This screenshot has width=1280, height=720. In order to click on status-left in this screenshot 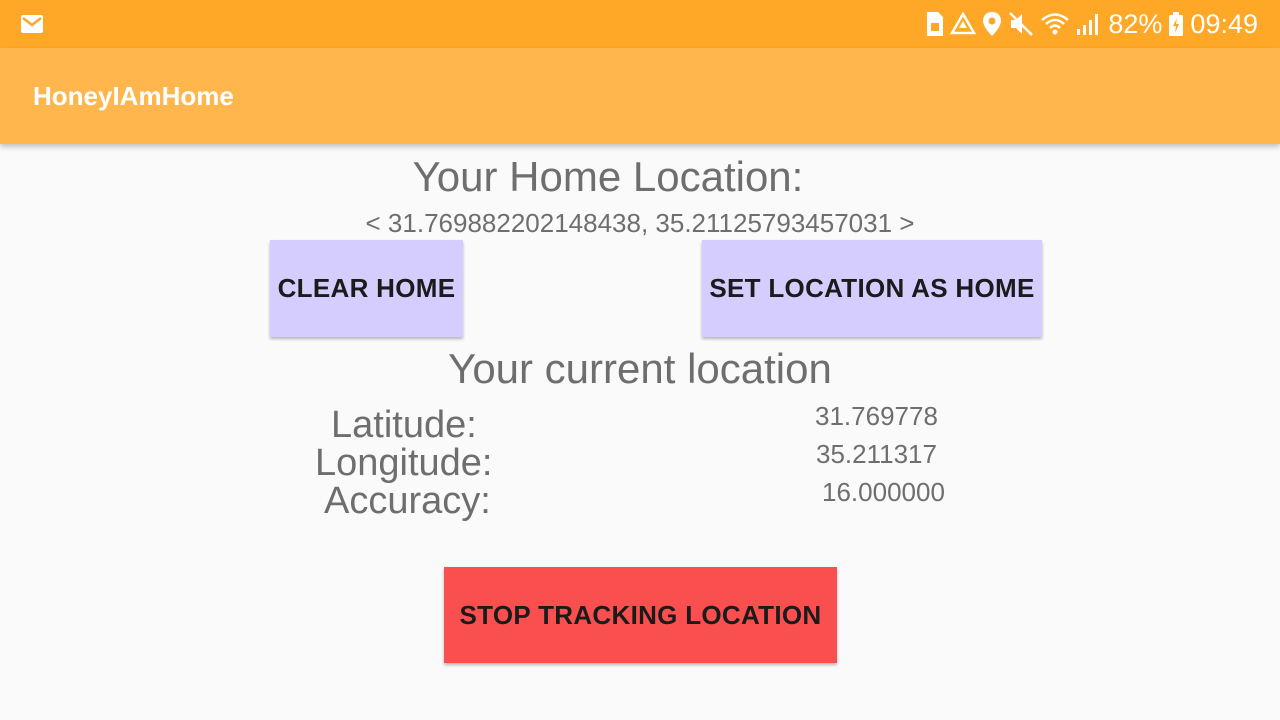, I will do `click(32, 26)`.